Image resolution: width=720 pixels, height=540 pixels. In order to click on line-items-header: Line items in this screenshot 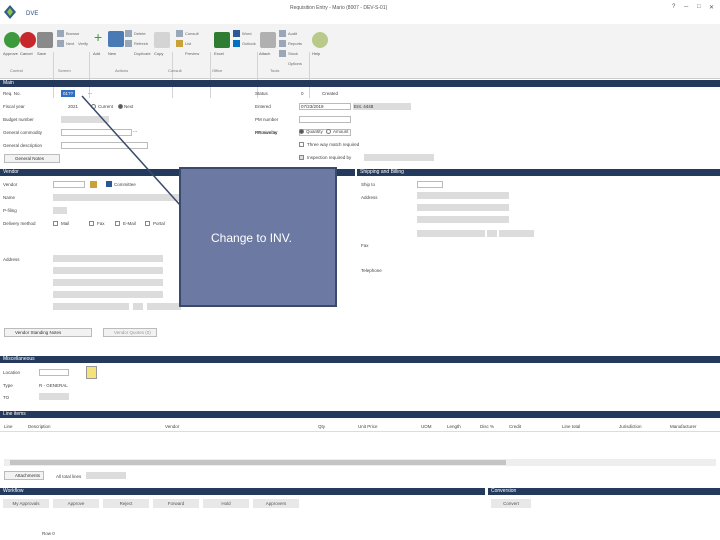, I will do `click(360, 414)`.